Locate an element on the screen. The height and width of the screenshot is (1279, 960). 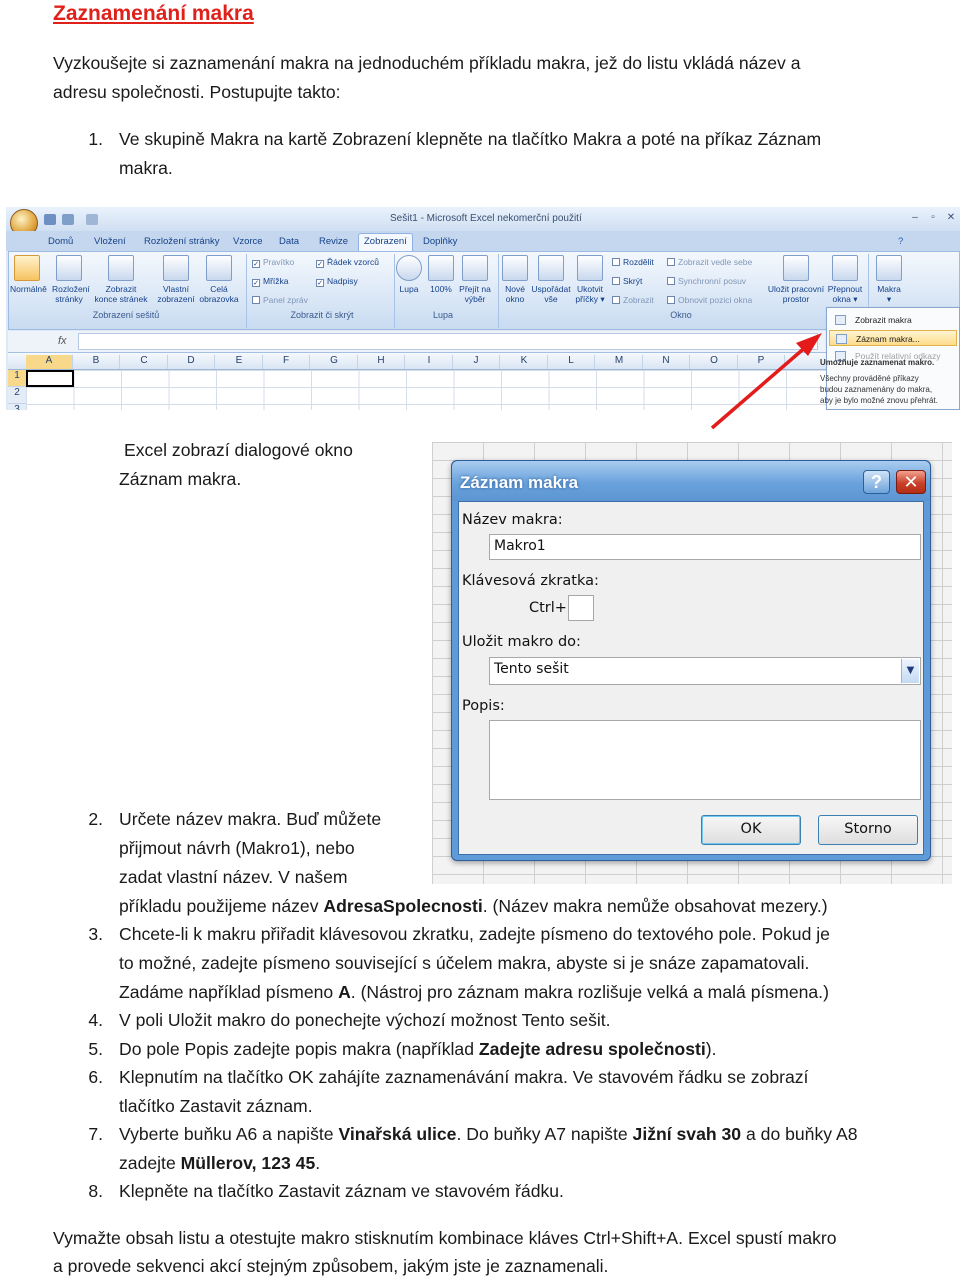
column-header: M is located at coordinates (619, 362).